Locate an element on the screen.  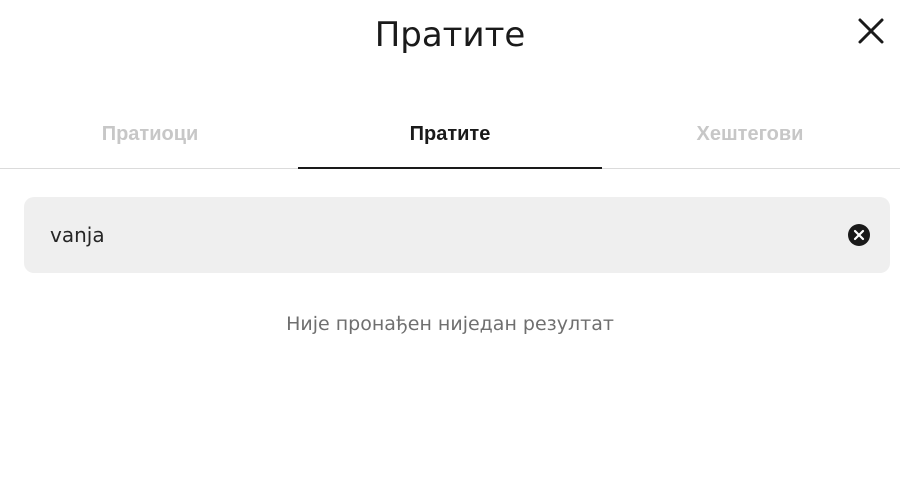
clear-search-button is located at coordinates (859, 235).